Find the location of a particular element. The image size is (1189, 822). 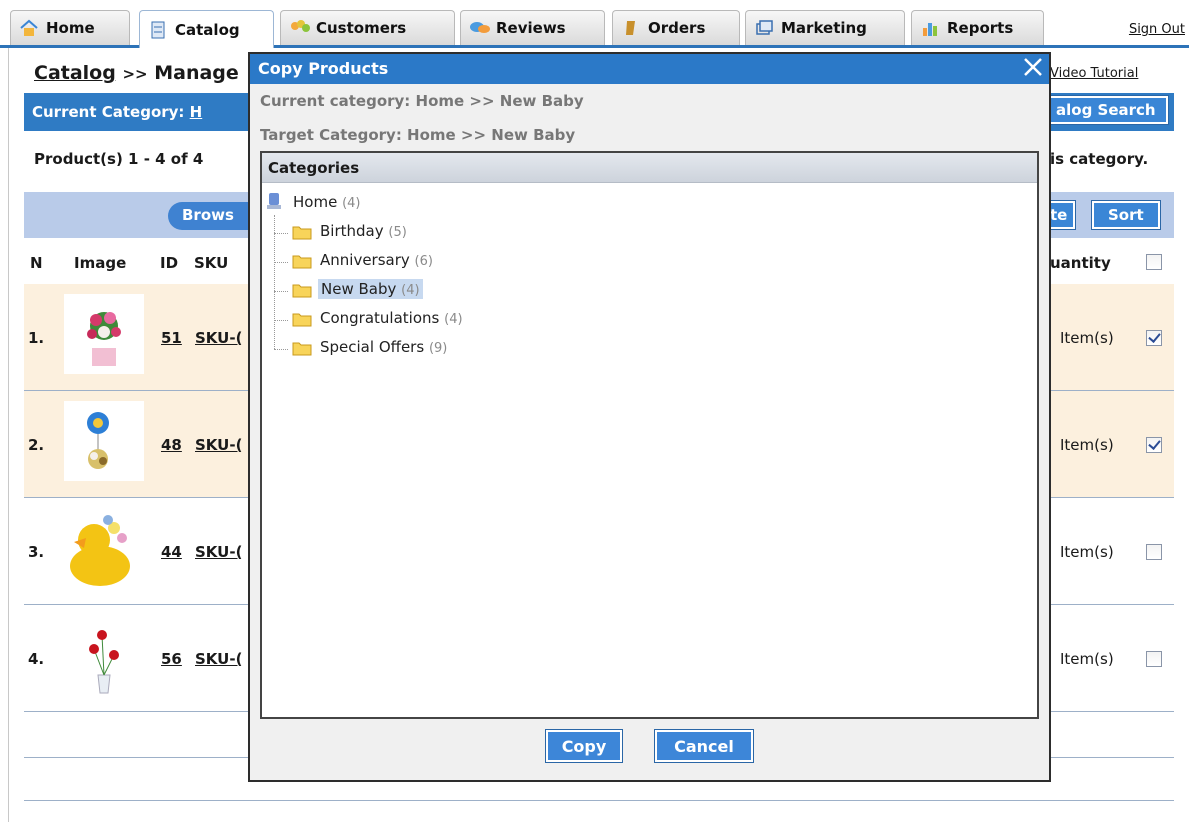

product-id-link: 56 is located at coordinates (171, 659).